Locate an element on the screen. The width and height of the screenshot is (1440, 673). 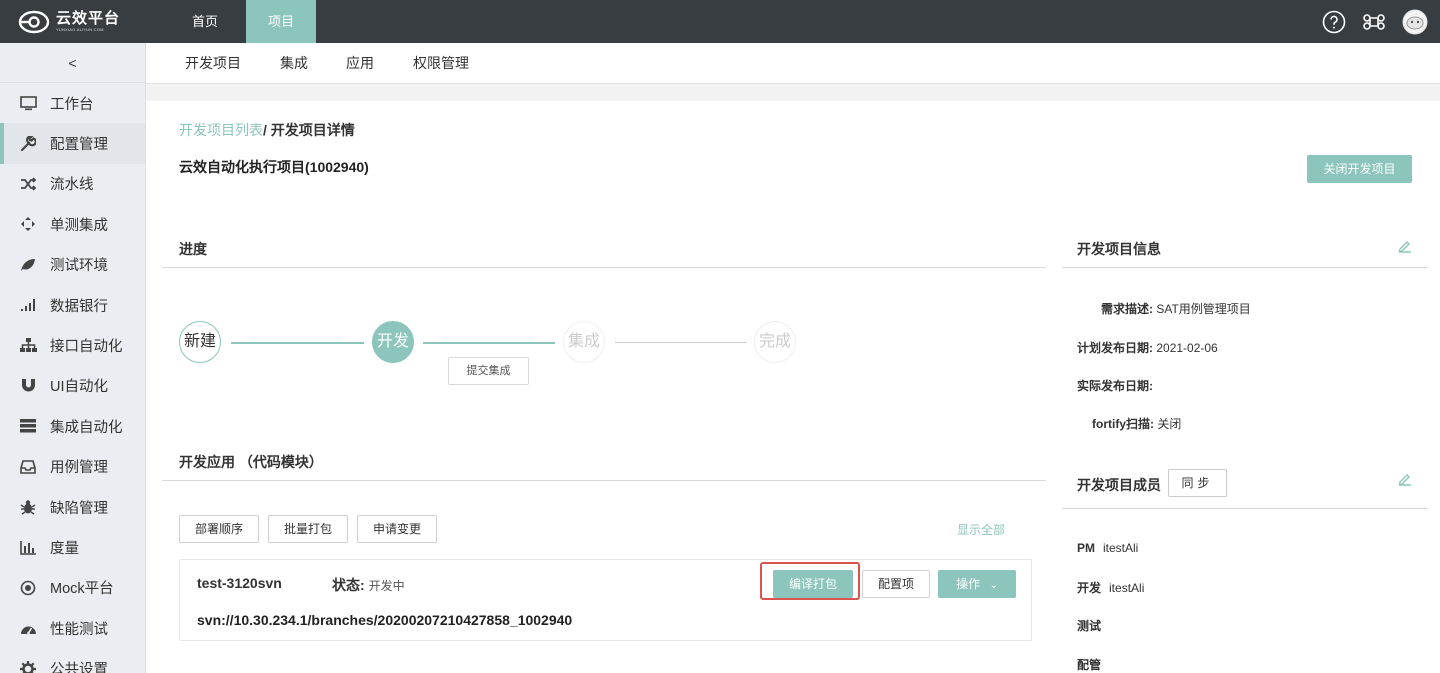
sidebar-item-config: 配置管理 is located at coordinates (72, 144).